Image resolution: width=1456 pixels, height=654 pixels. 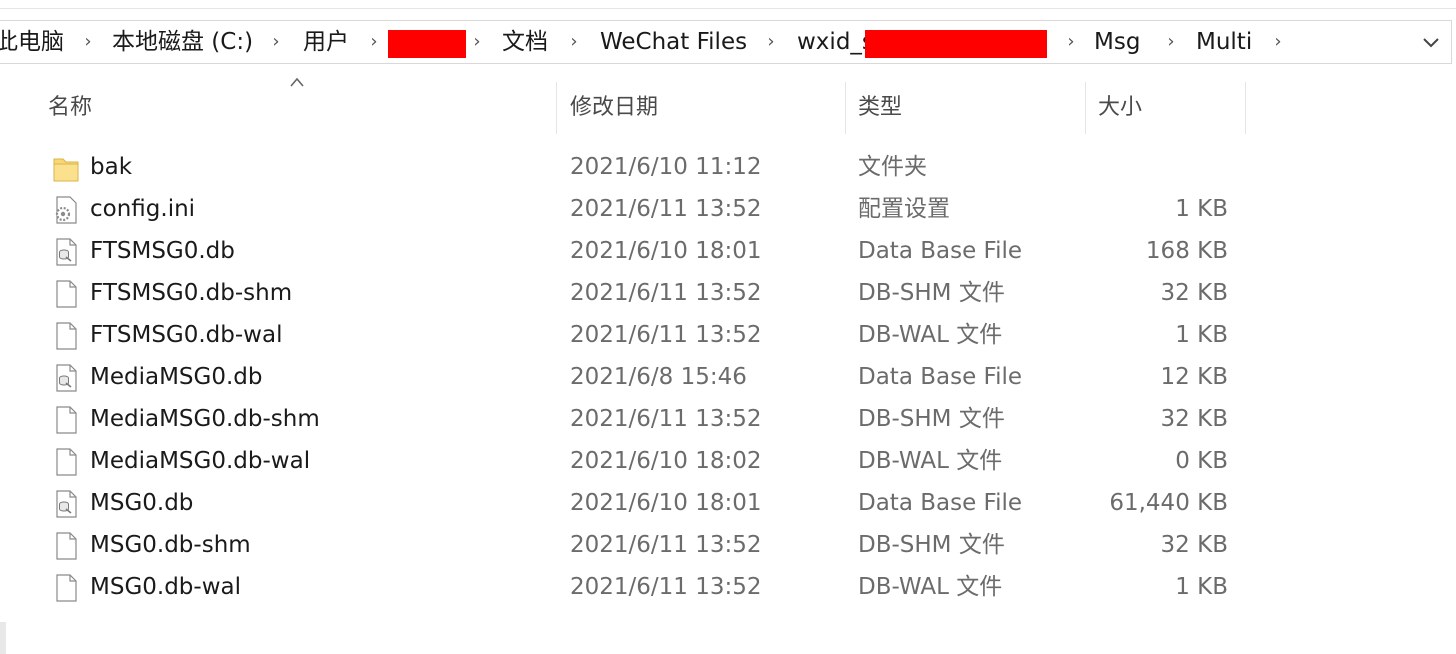 What do you see at coordinates (1201, 461) in the screenshot?
I see `file-size: 0 KB` at bounding box center [1201, 461].